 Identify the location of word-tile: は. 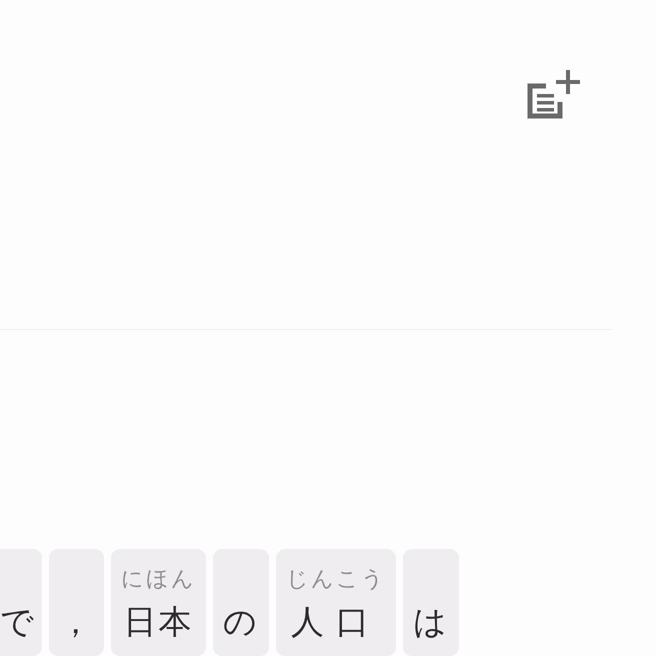
(431, 602).